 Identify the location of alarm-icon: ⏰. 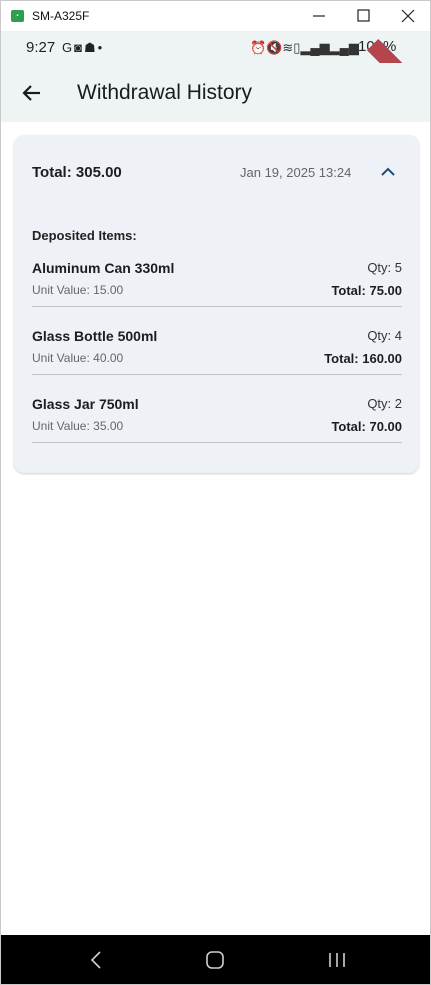
(258, 47).